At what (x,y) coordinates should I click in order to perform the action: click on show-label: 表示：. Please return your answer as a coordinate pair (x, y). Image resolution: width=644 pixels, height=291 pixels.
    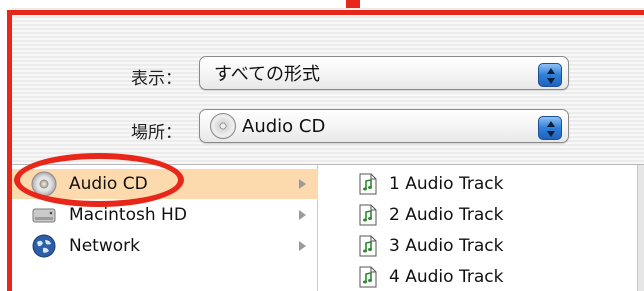
    Looking at the image, I should click on (156, 79).